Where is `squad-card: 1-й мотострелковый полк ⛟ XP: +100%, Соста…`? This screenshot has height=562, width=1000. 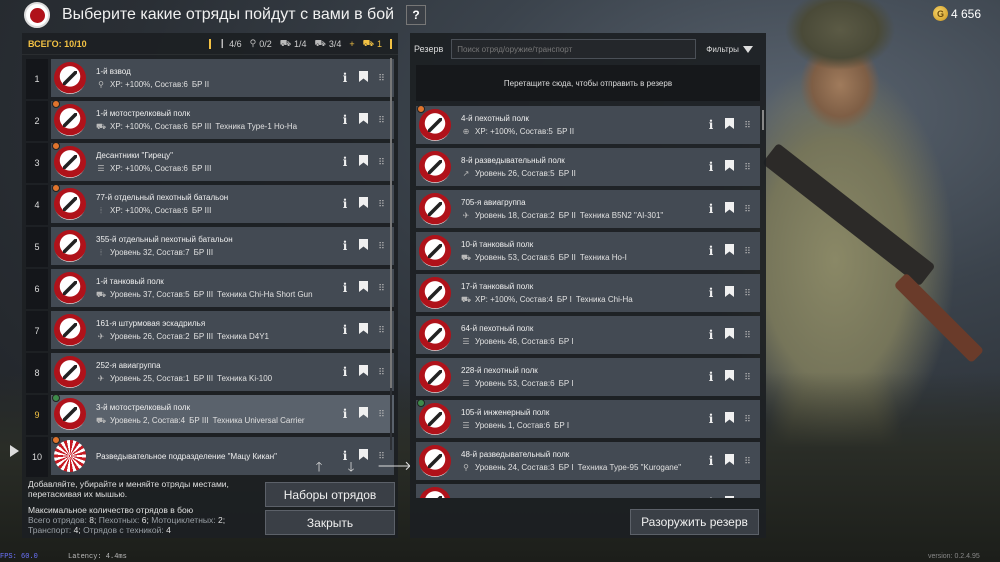
squad-card: 1-й мотострелковый полк ⛟ XP: +100%, Соста… is located at coordinates (222, 119).